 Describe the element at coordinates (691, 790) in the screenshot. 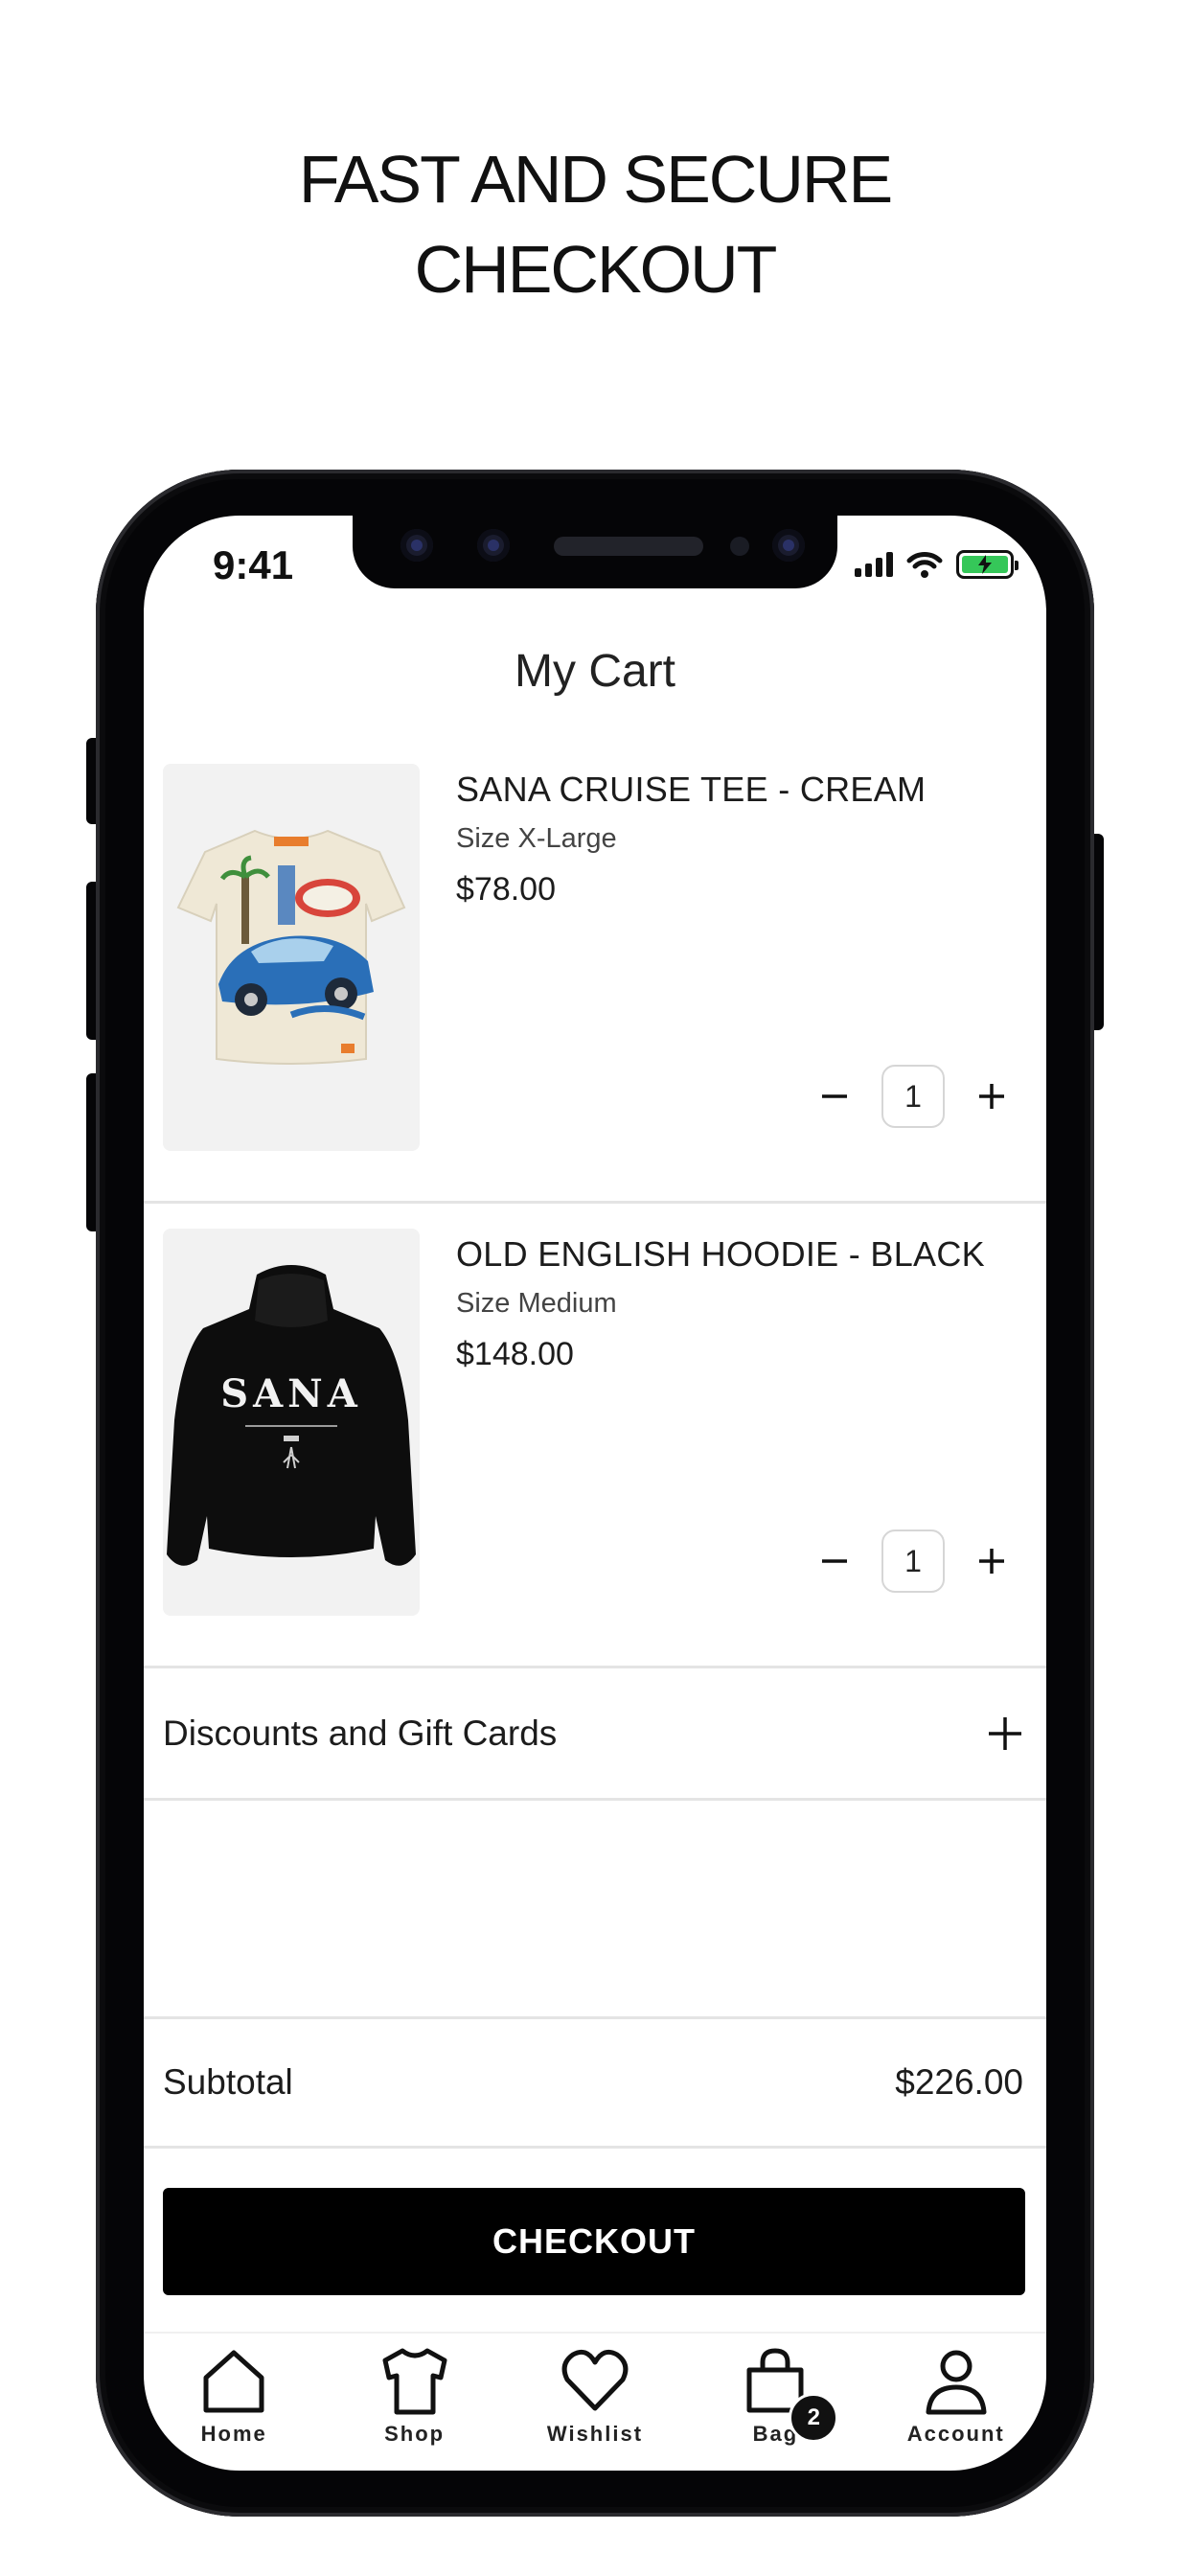

I see `product-name: SANA CRUISE TEE - CREAM` at that location.